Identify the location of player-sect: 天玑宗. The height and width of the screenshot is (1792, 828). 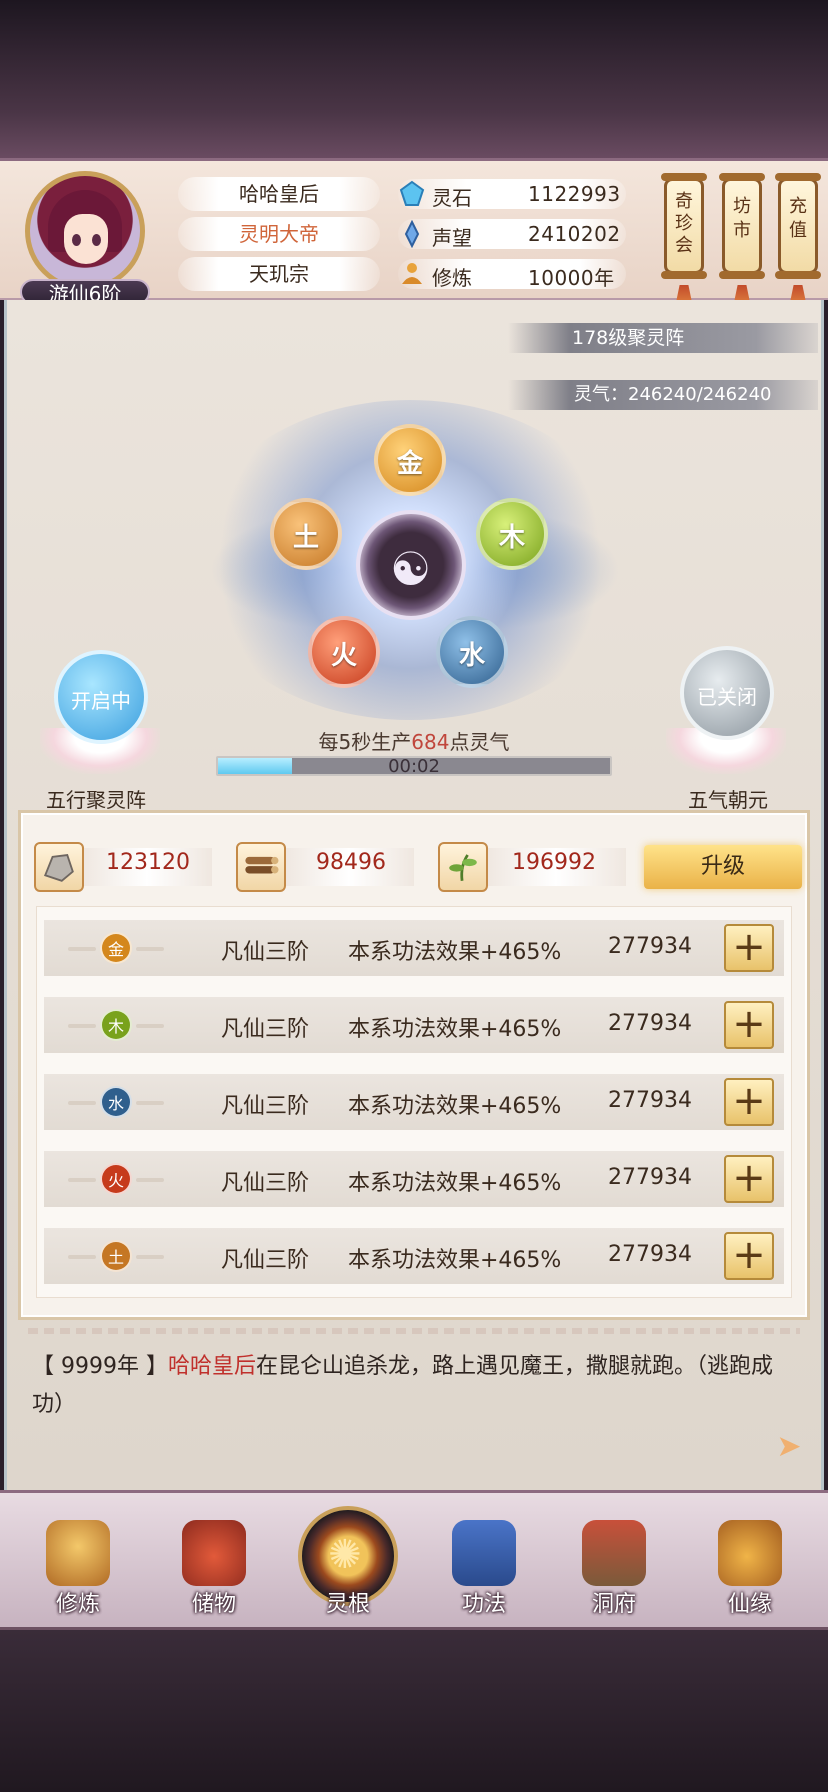
(279, 274).